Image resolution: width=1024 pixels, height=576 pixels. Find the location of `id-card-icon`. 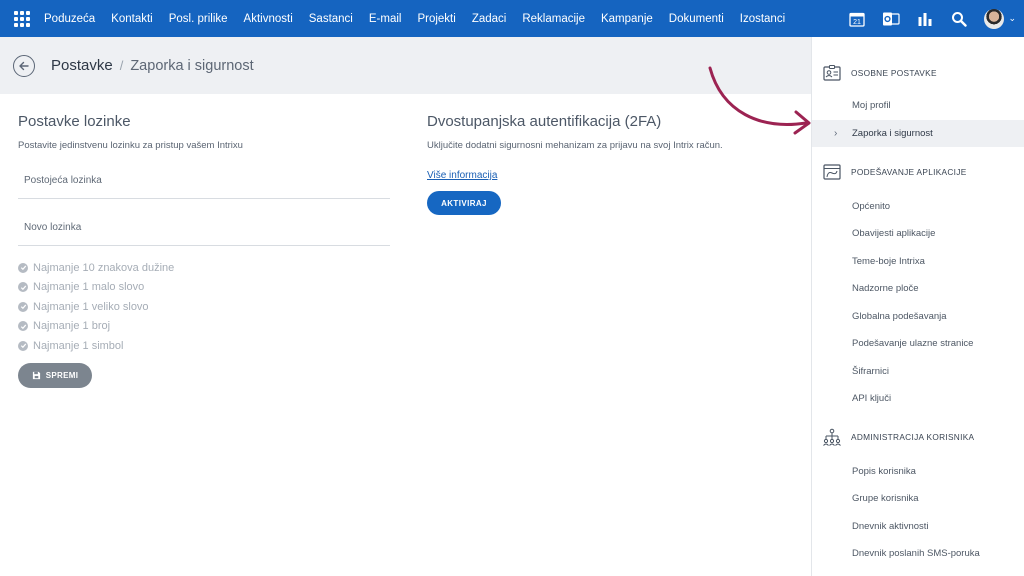

id-card-icon is located at coordinates (832, 73).